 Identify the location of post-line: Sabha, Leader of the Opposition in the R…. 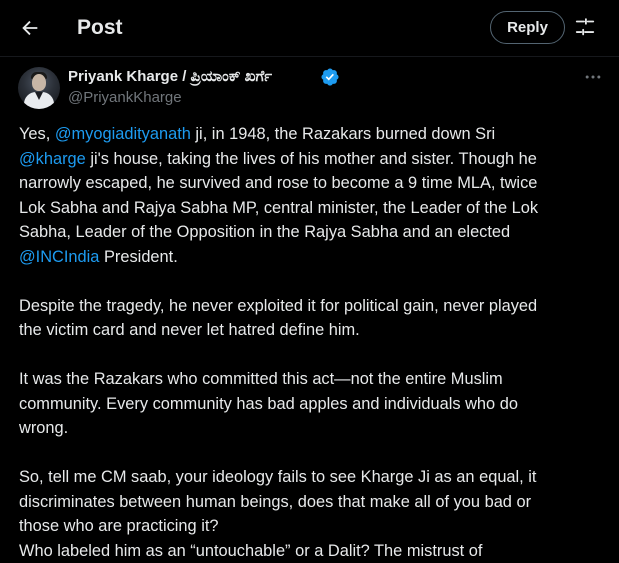
(319, 232).